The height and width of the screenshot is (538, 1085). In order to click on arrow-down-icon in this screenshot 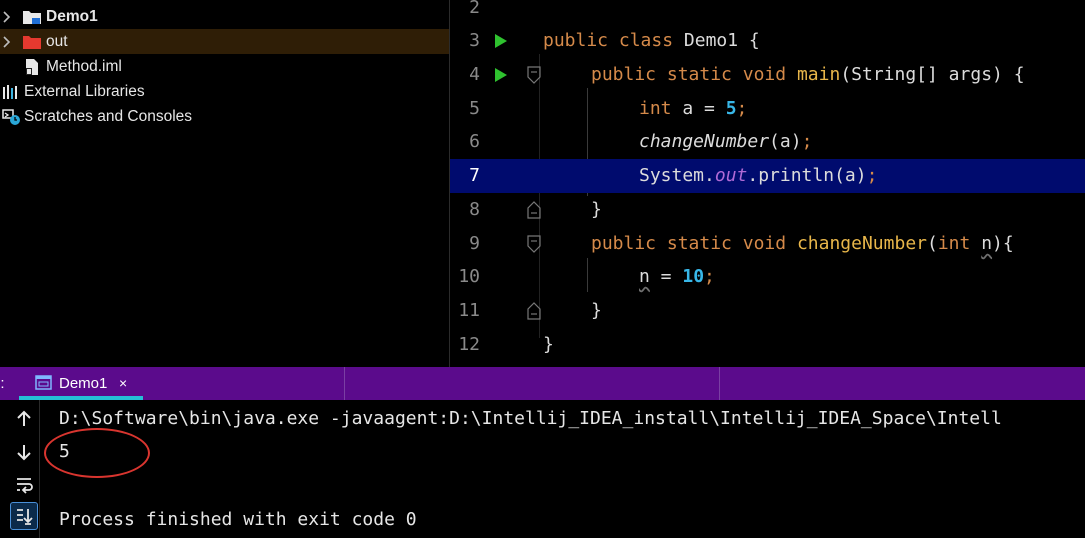, I will do `click(24, 453)`.